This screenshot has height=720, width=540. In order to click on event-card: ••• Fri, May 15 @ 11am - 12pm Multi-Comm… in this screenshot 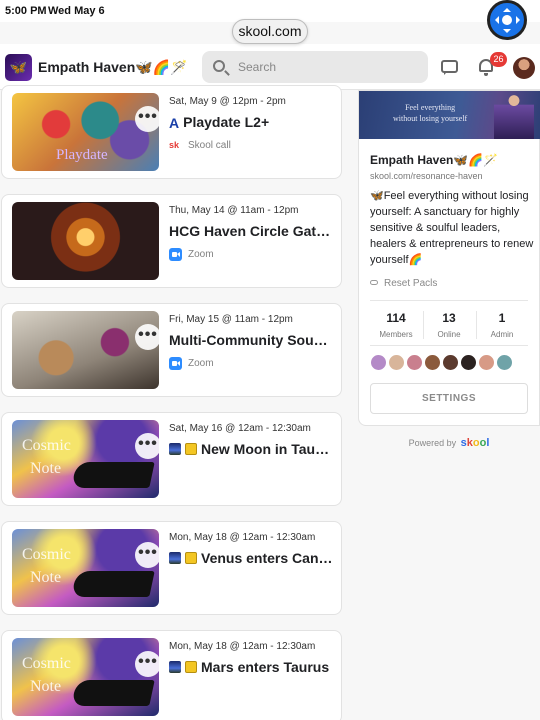, I will do `click(171, 350)`.